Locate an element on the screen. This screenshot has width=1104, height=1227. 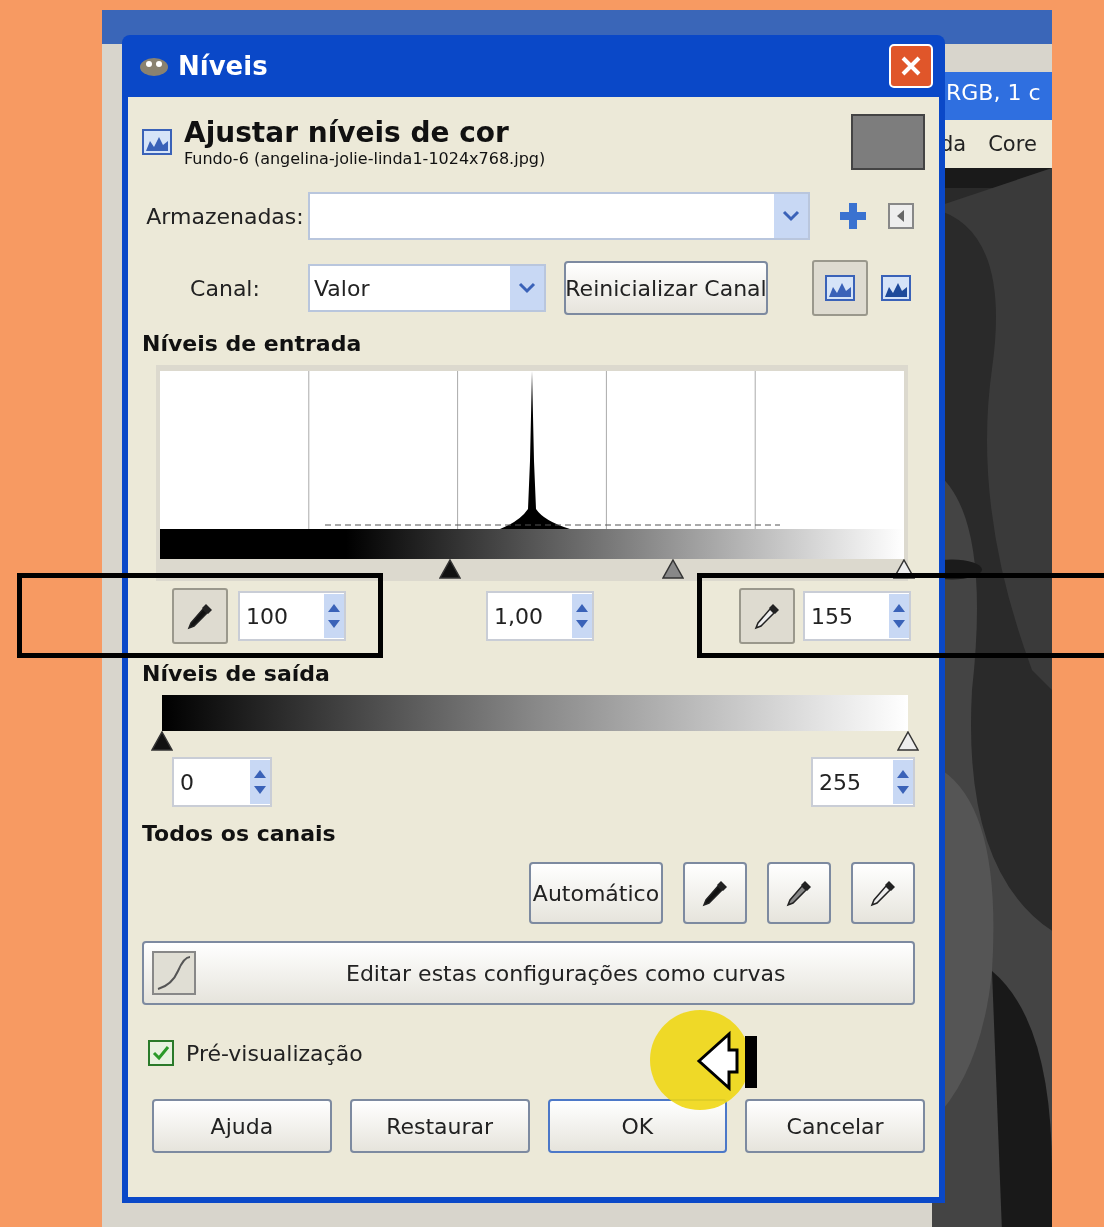
spin-field: 255 is located at coordinates (863, 782).